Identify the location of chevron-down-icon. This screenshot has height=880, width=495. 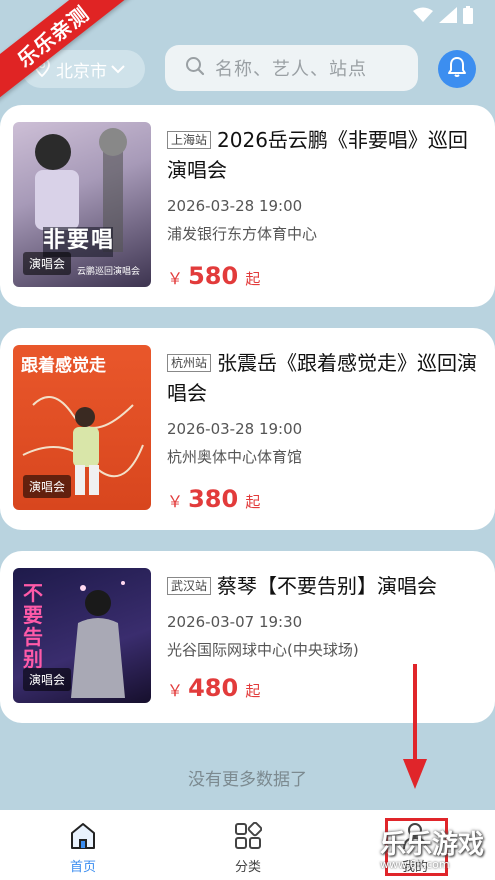
(118, 69).